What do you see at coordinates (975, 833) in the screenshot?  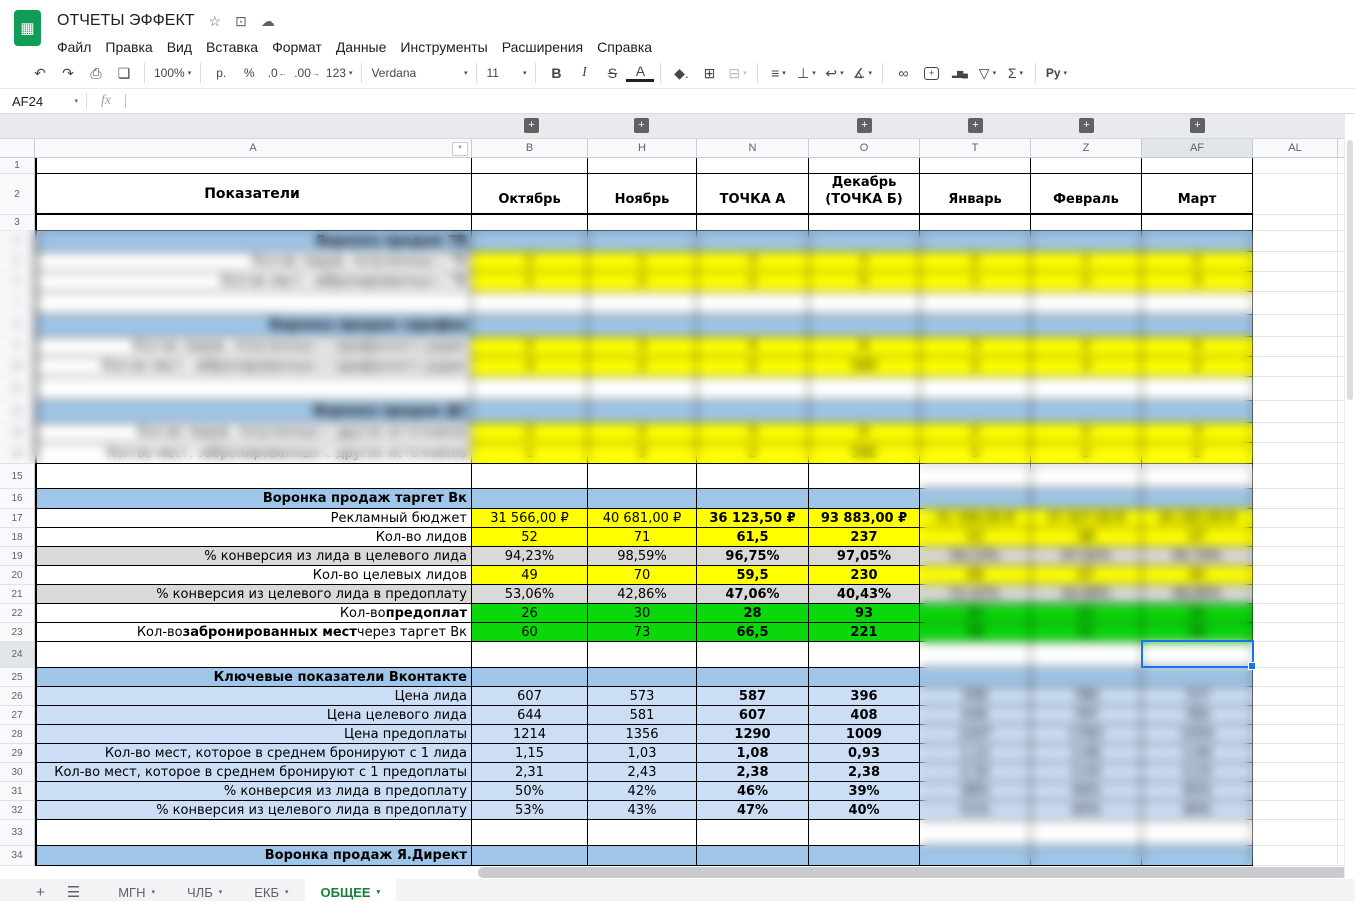 I see `cell-T33` at bounding box center [975, 833].